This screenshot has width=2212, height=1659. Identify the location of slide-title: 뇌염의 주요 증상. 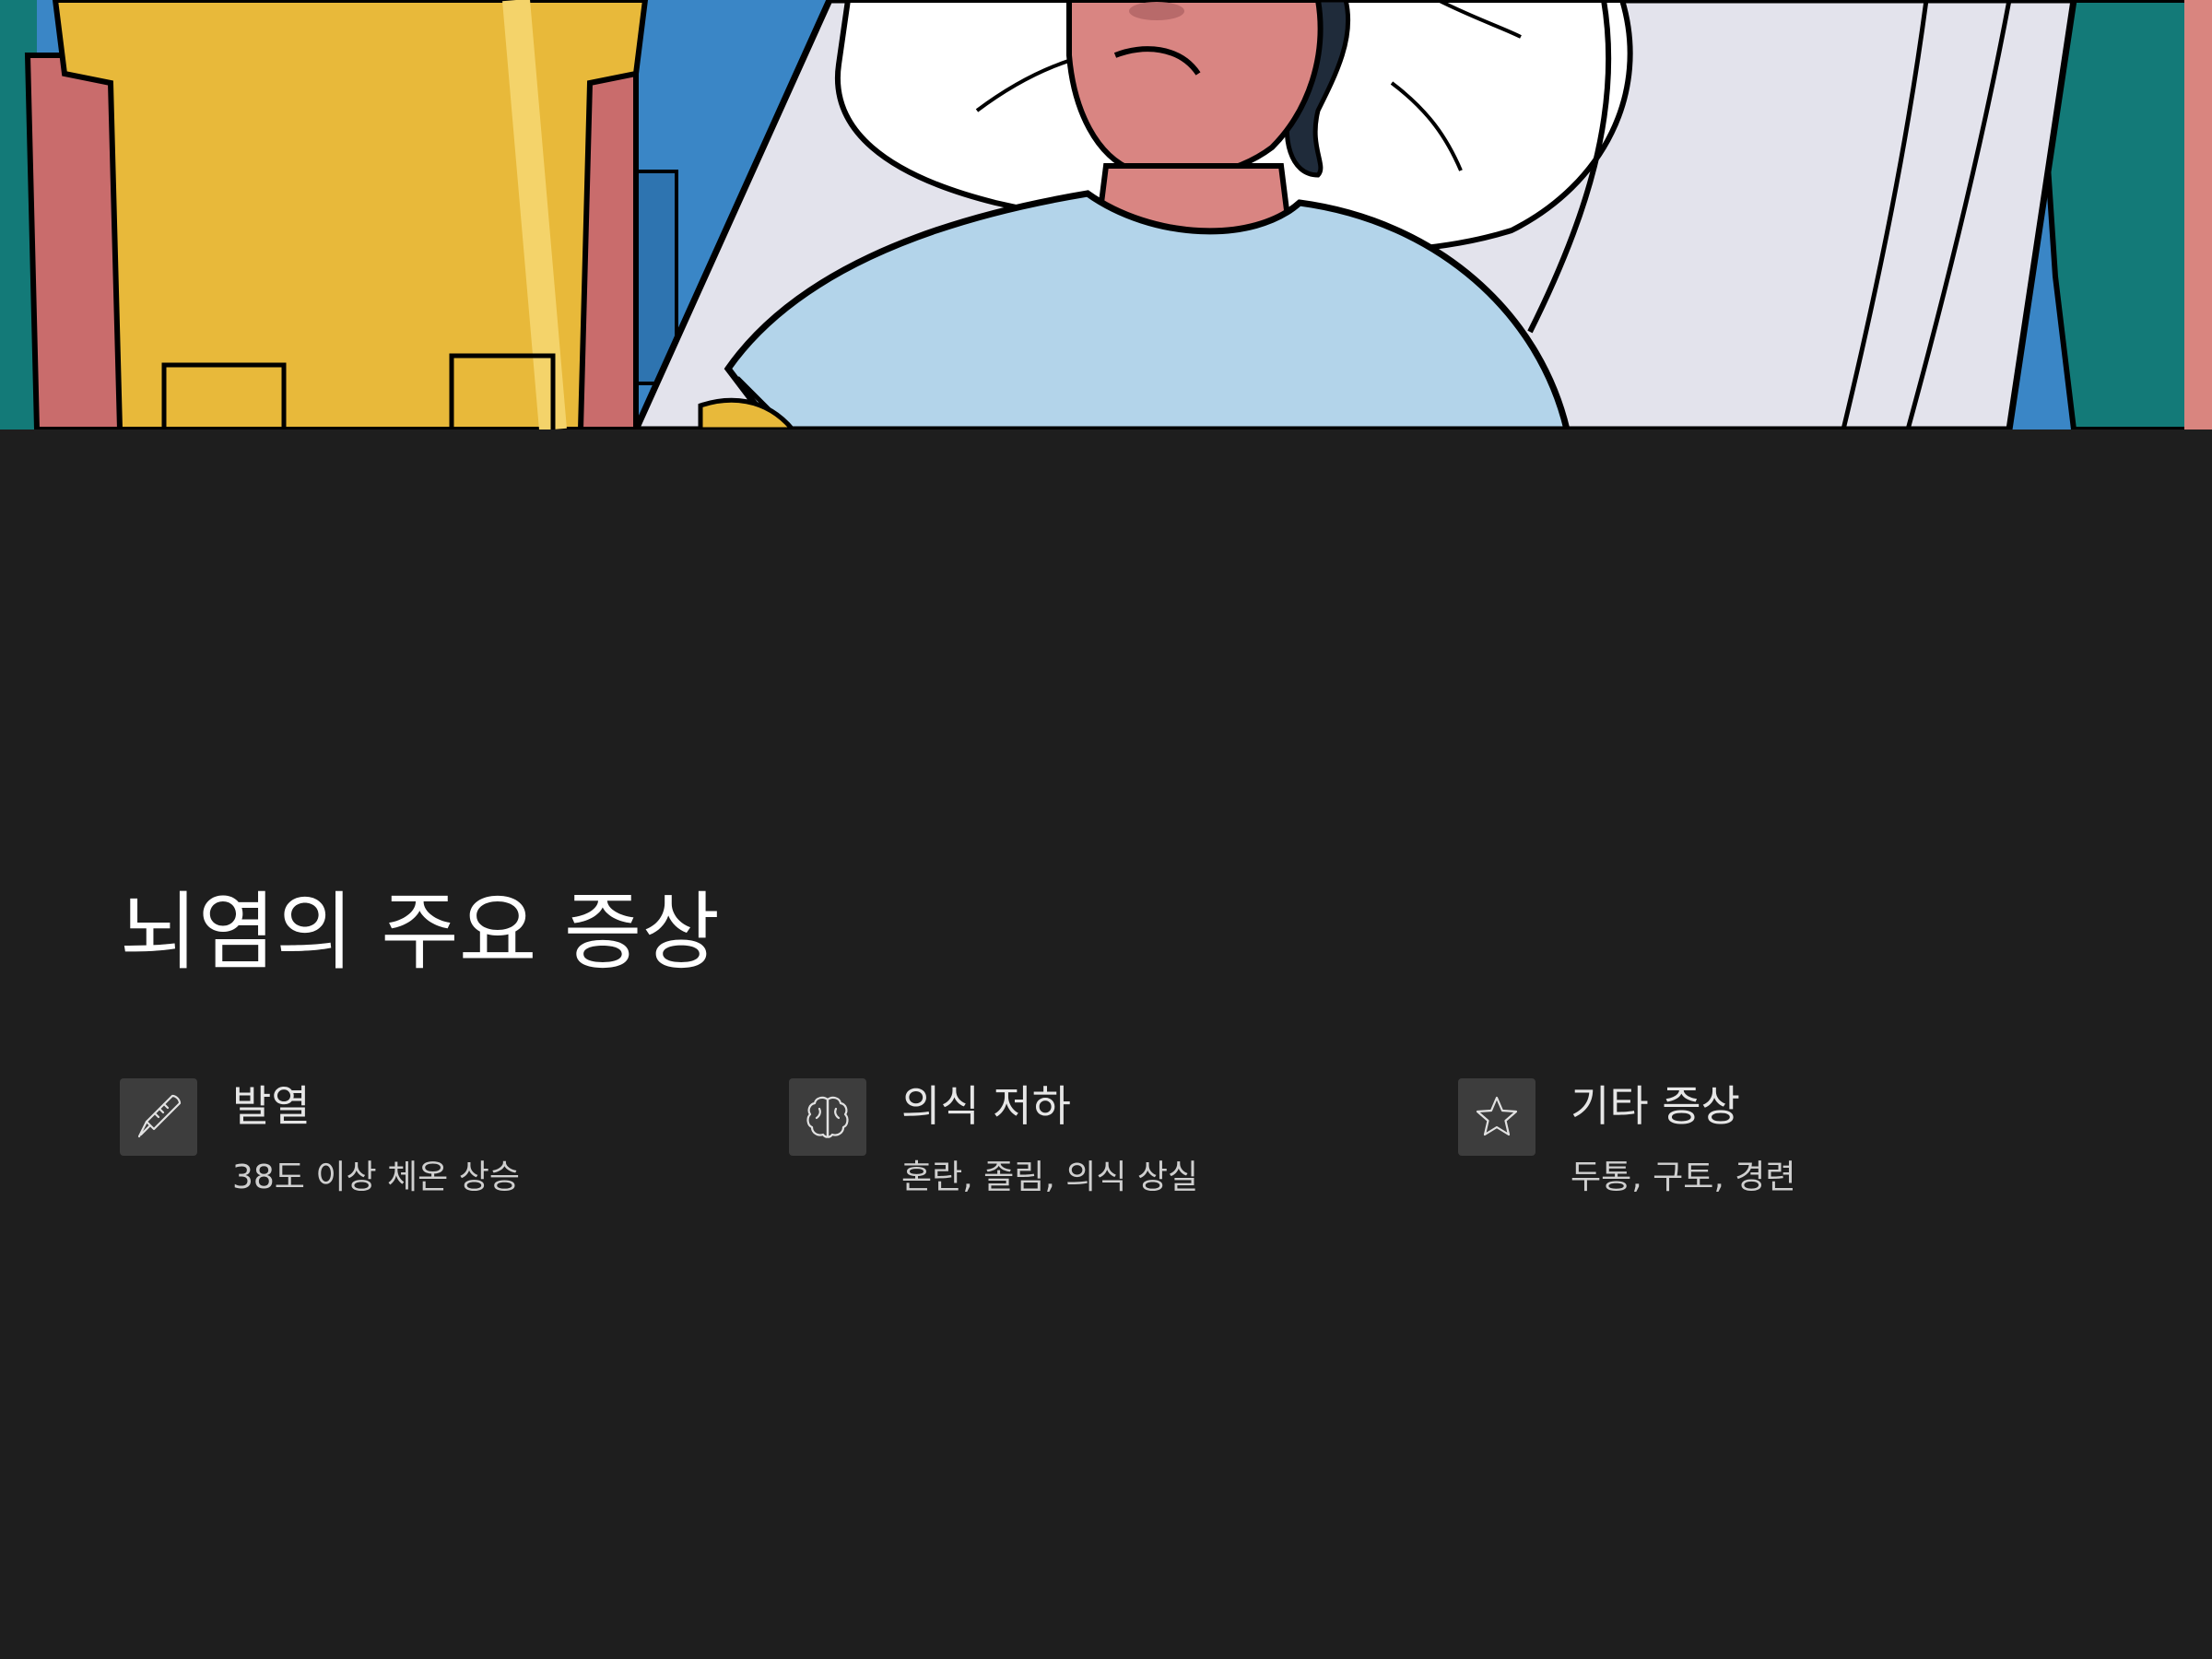
(420, 932).